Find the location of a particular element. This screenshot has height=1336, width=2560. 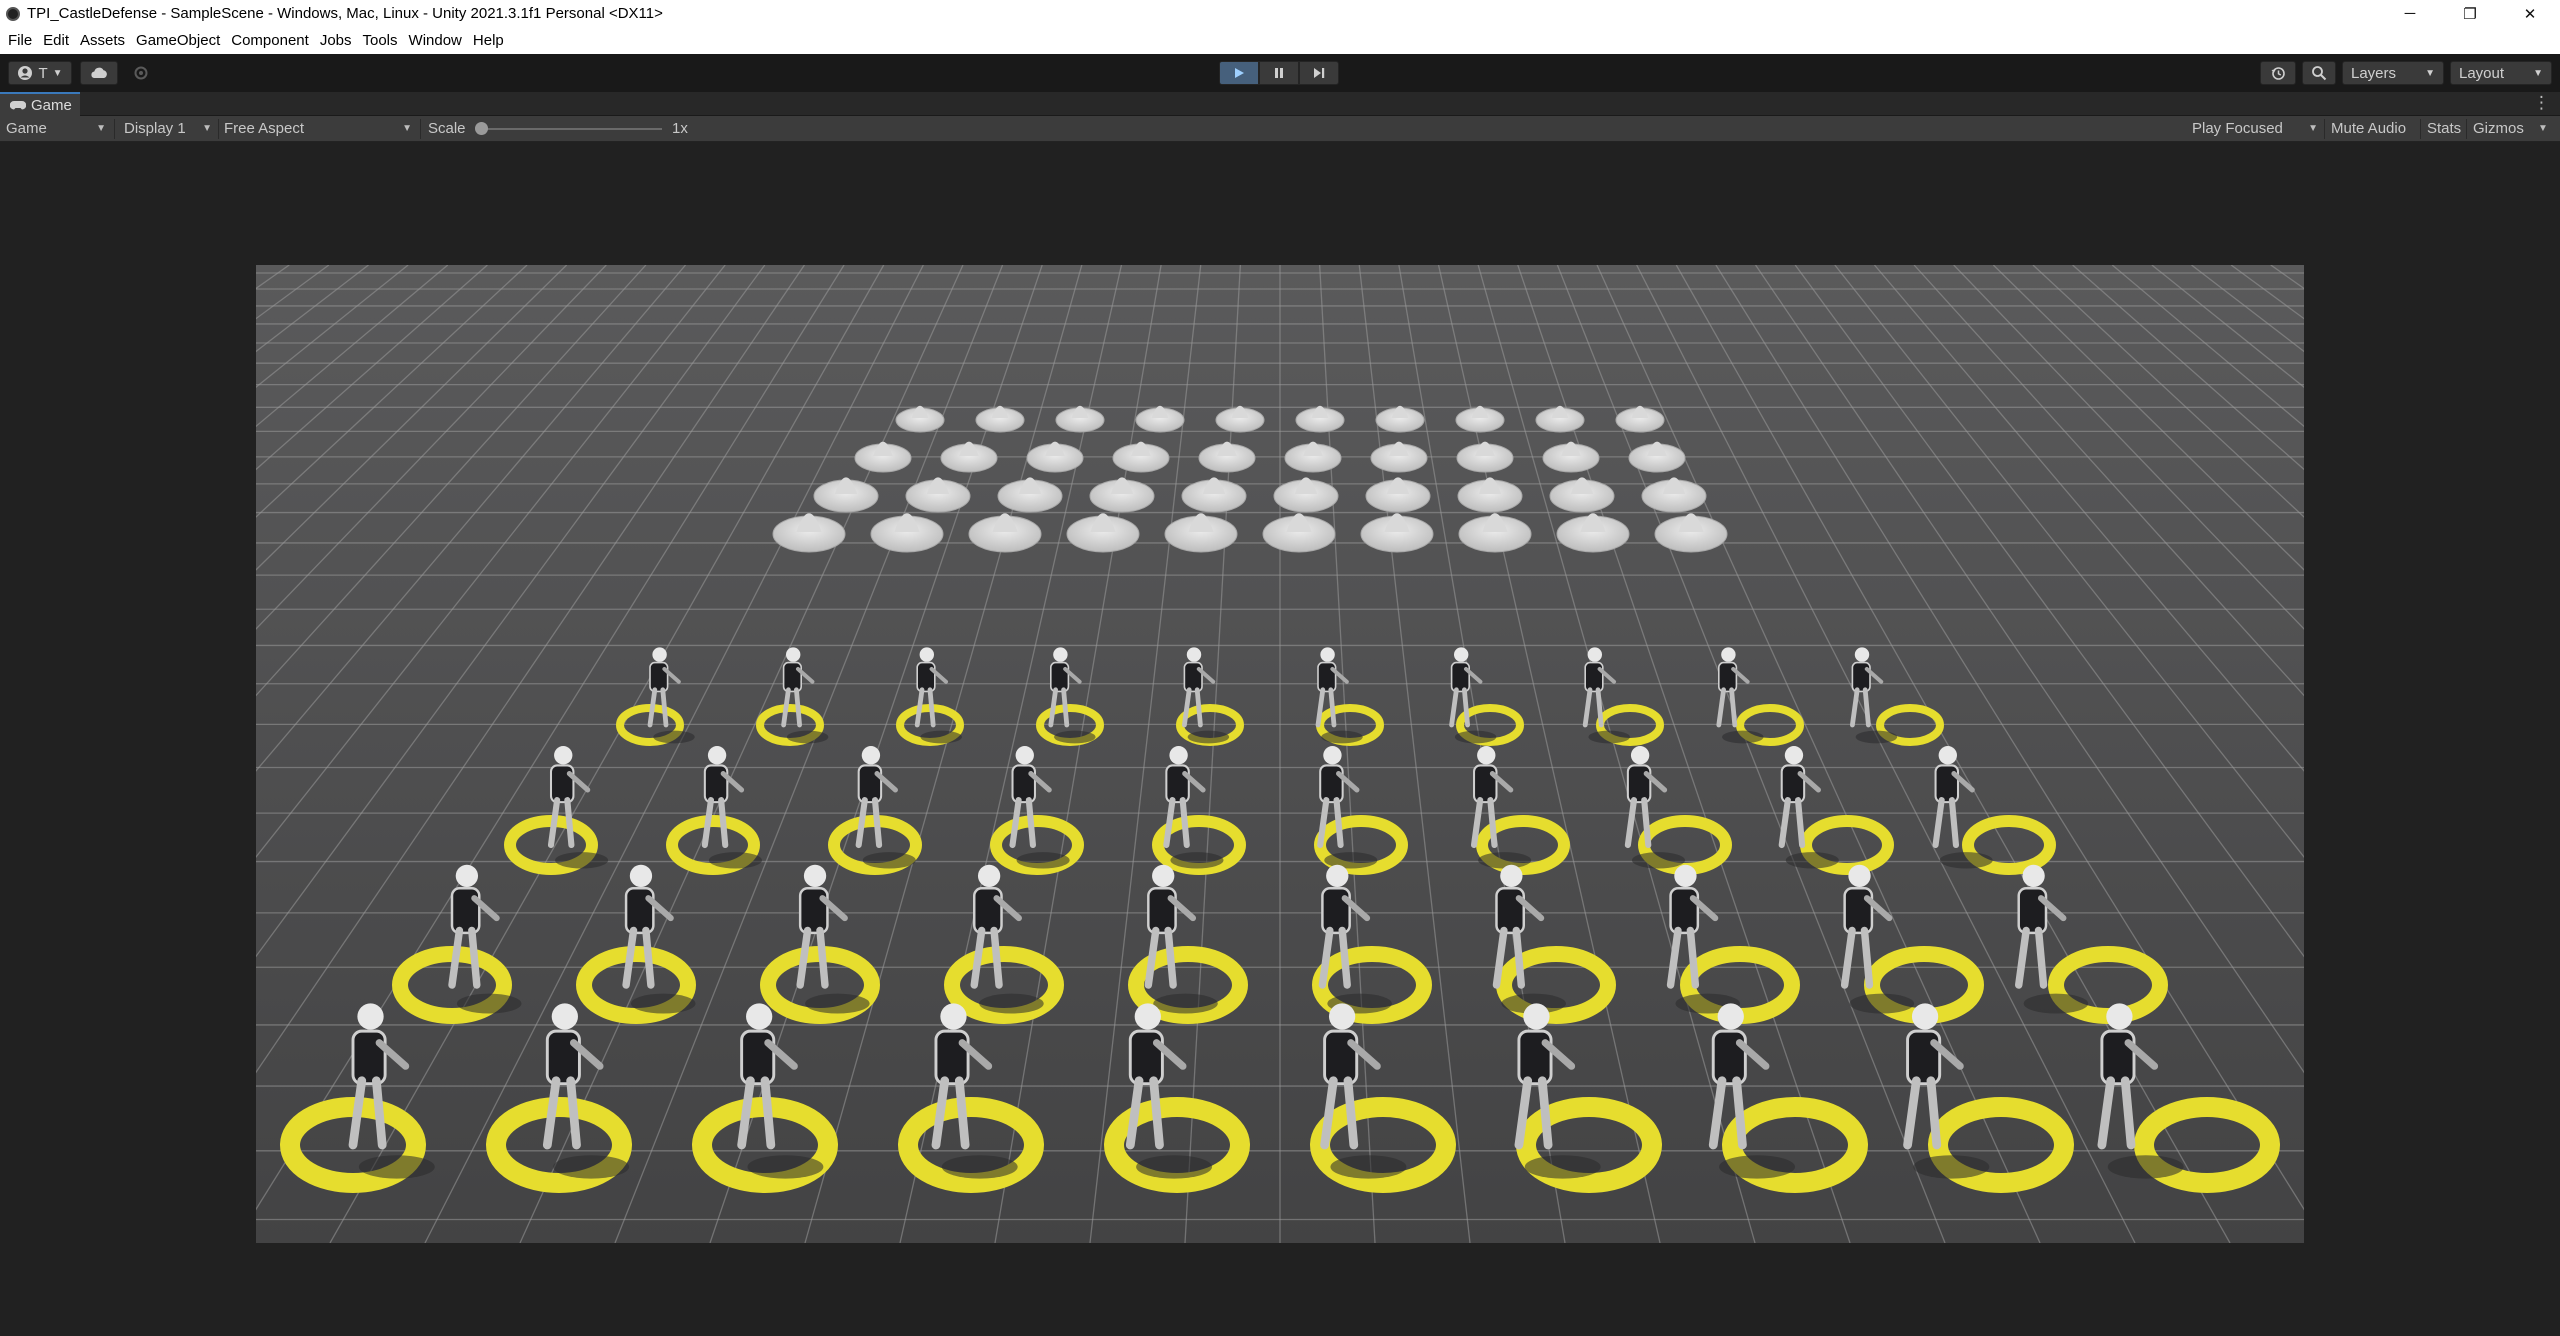

pause-button is located at coordinates (1279, 73).